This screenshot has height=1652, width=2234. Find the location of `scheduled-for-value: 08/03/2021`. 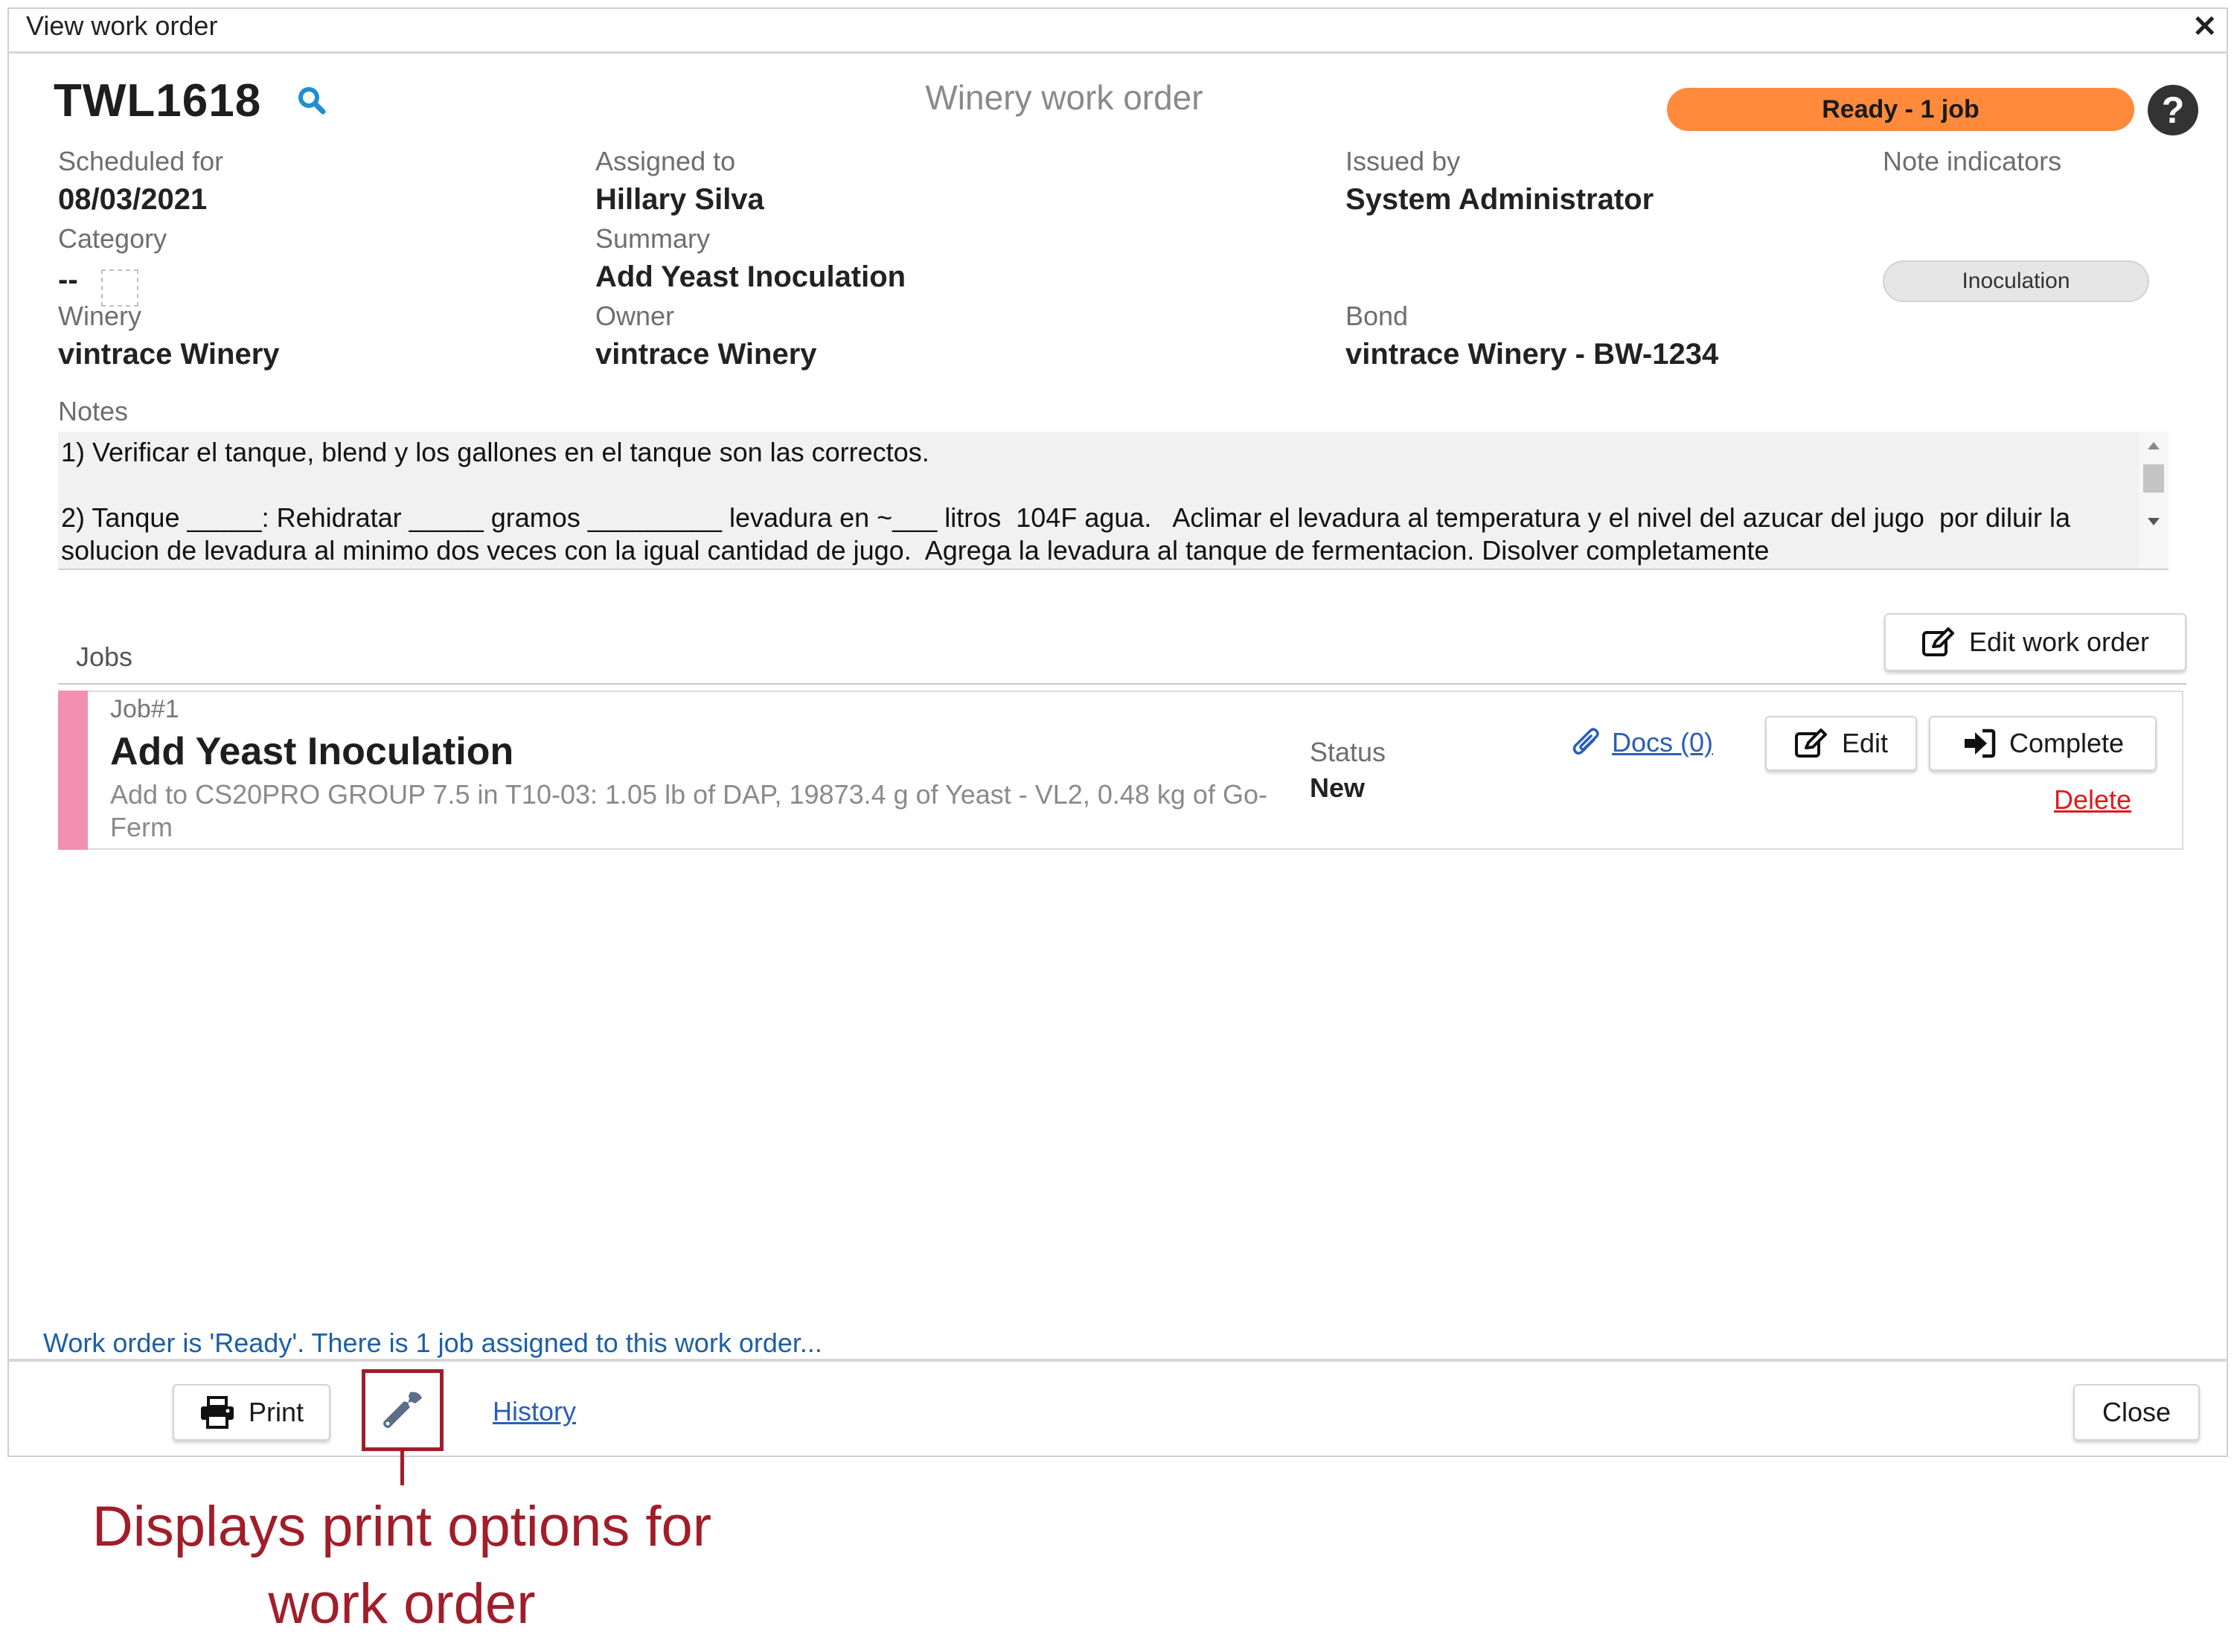

scheduled-for-value: 08/03/2021 is located at coordinates (133, 199).